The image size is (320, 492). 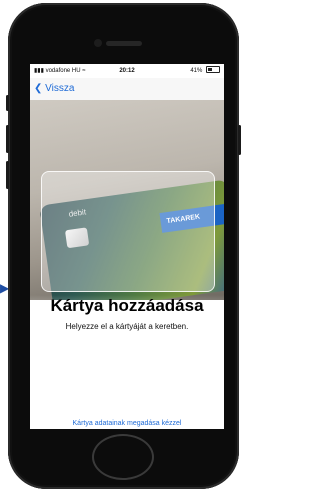 What do you see at coordinates (239, 140) in the screenshot?
I see `power-button` at bounding box center [239, 140].